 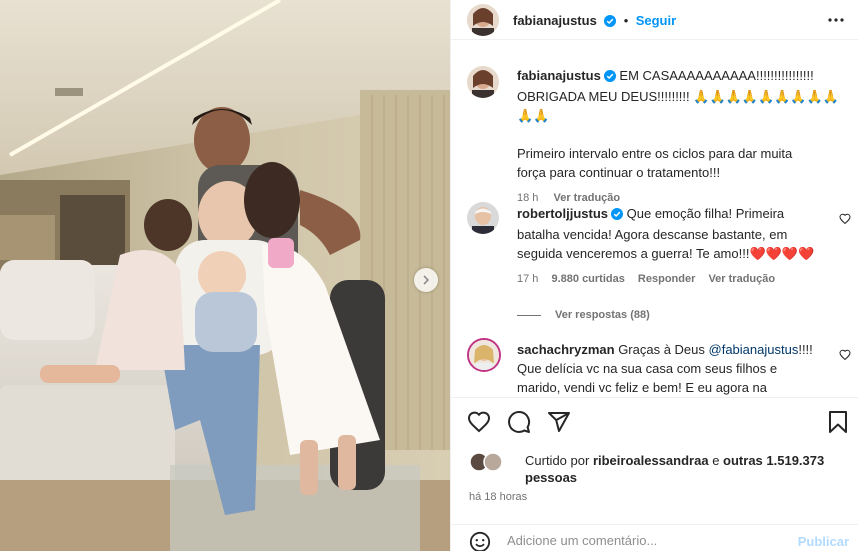 I want to click on comment-1-like-button, so click(x=845, y=221).